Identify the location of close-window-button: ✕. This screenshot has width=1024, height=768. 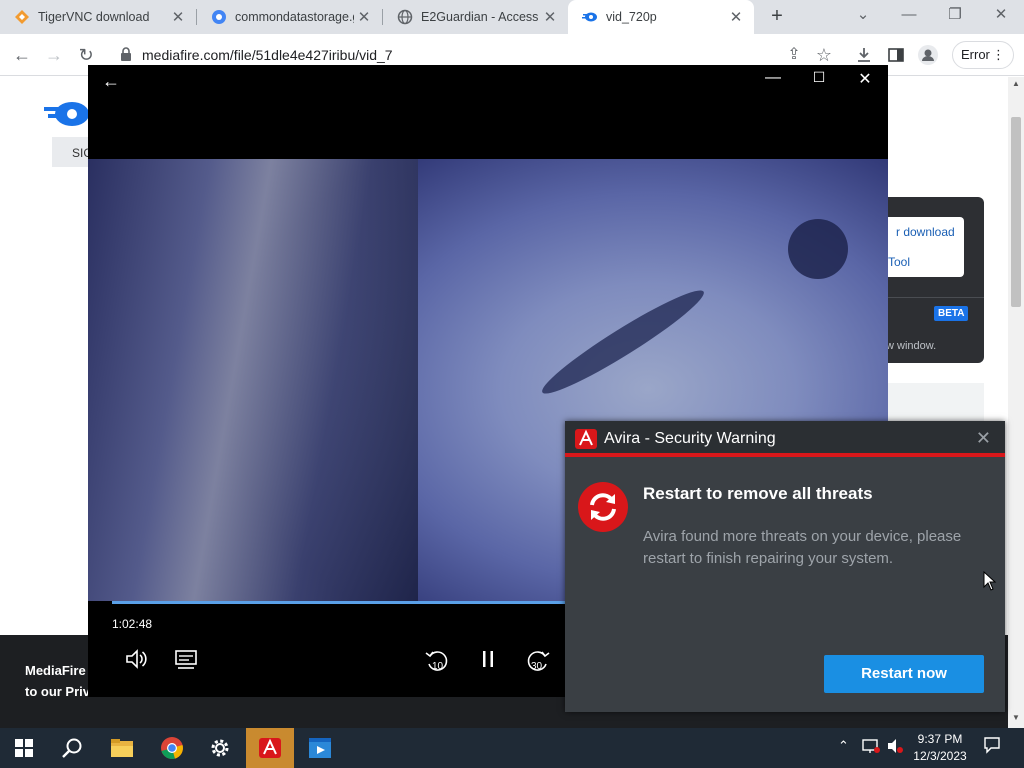
(1001, 17).